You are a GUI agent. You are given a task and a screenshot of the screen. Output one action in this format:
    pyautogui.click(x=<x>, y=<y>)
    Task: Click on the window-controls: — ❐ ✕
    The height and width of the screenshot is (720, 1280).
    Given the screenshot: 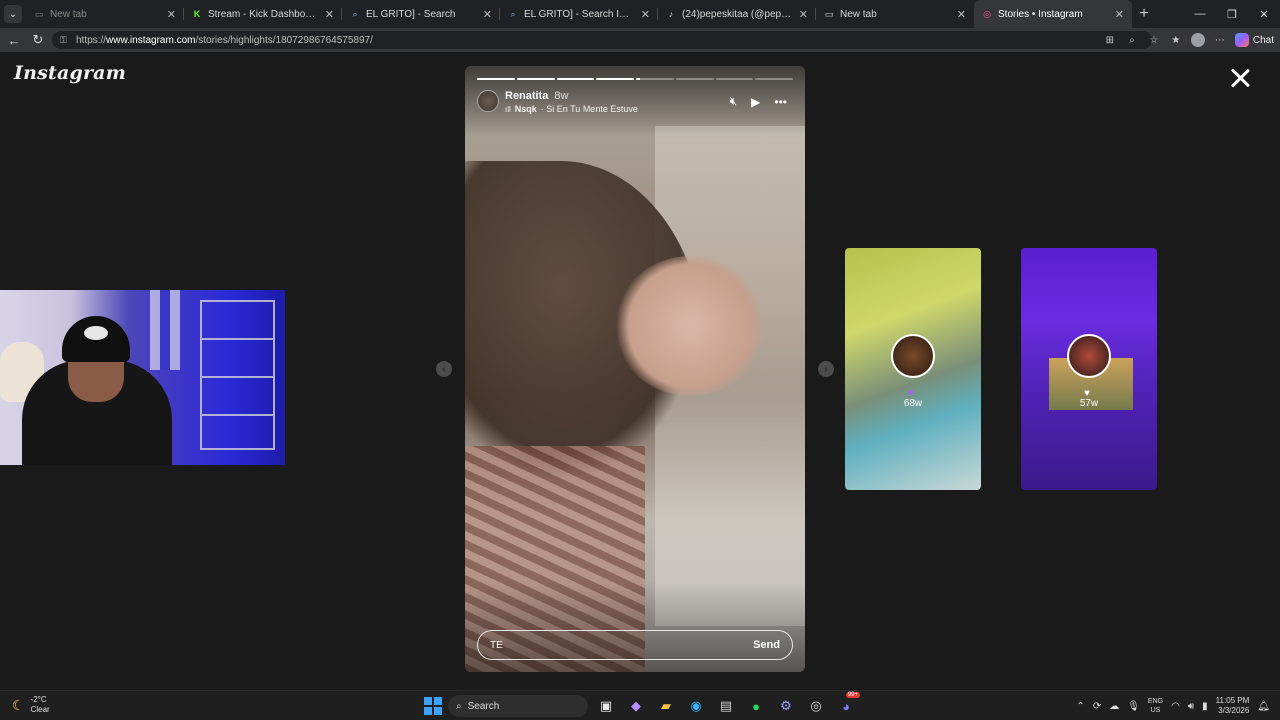 What is the action you would take?
    pyautogui.click(x=1232, y=14)
    